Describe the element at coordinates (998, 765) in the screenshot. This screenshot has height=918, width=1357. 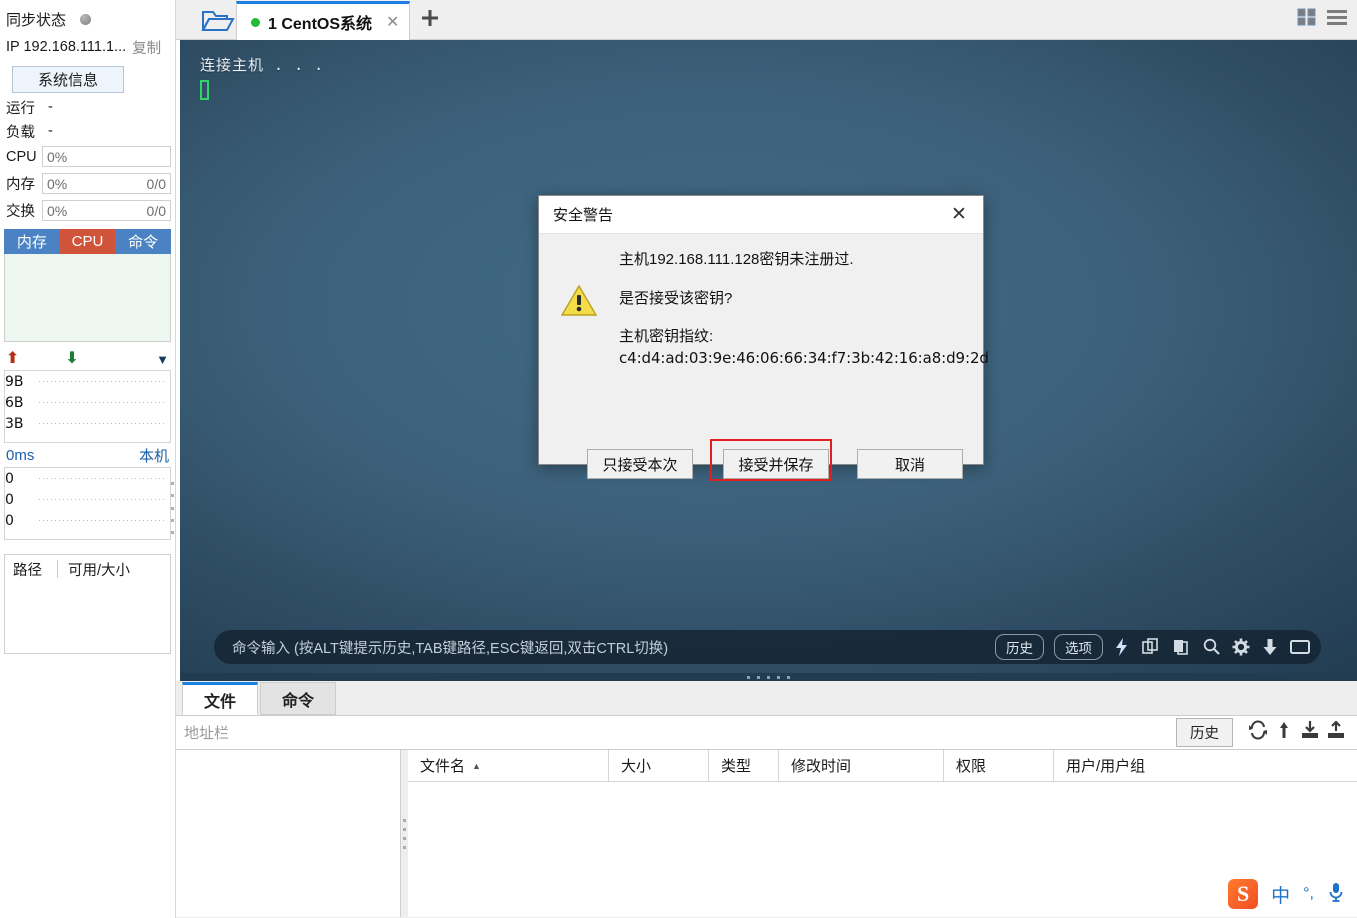
I see `column-permissions: 权限` at that location.